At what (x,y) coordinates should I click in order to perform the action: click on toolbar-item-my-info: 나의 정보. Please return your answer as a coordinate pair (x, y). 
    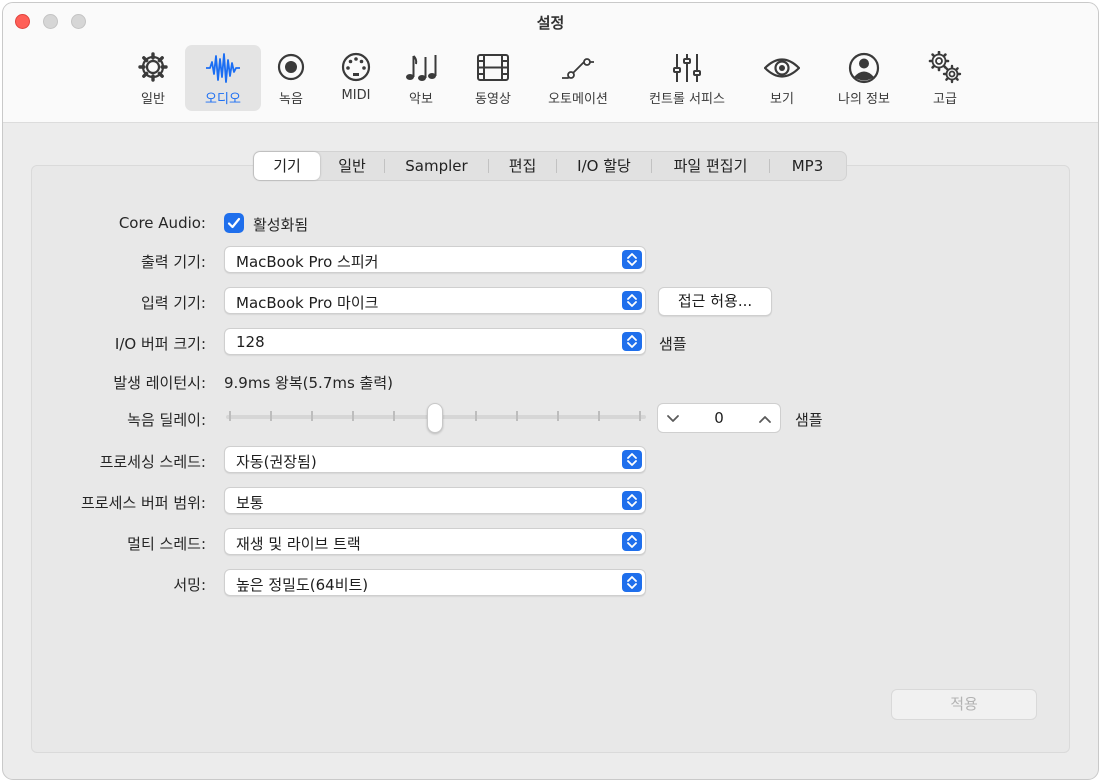
    Looking at the image, I should click on (864, 78).